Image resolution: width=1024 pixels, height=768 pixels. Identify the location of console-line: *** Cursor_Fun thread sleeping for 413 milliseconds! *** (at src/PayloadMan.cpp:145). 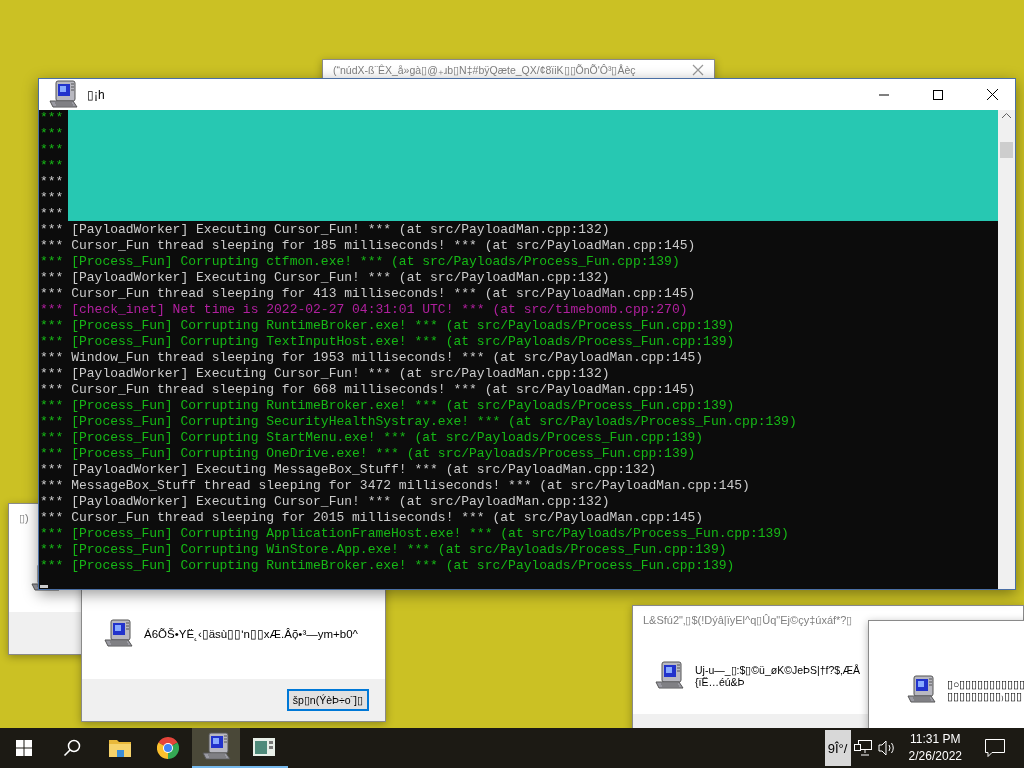
(368, 294).